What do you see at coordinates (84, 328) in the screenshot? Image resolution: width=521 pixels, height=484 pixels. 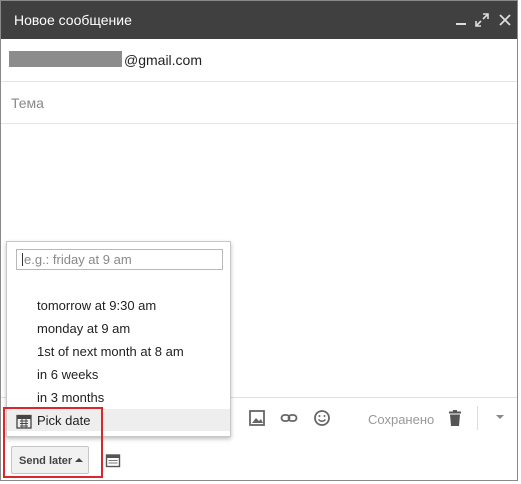 I see `option-label: monday at 9 am` at bounding box center [84, 328].